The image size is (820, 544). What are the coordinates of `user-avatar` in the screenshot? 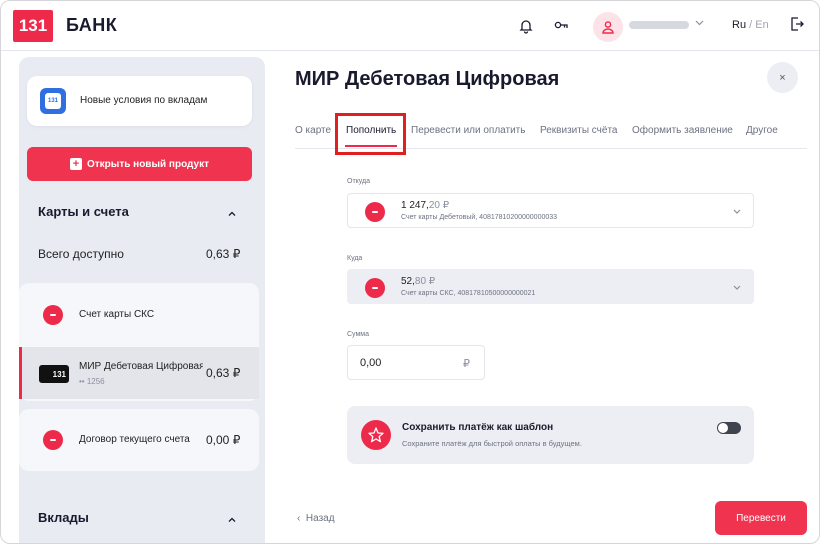 It's located at (608, 27).